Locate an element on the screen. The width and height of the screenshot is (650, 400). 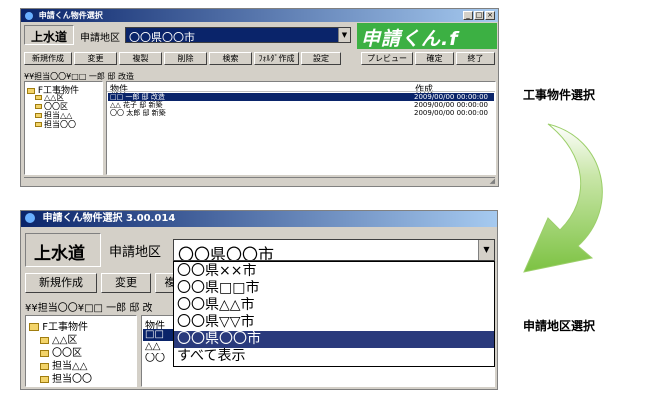
row-name: □□ is located at coordinates (154, 334).